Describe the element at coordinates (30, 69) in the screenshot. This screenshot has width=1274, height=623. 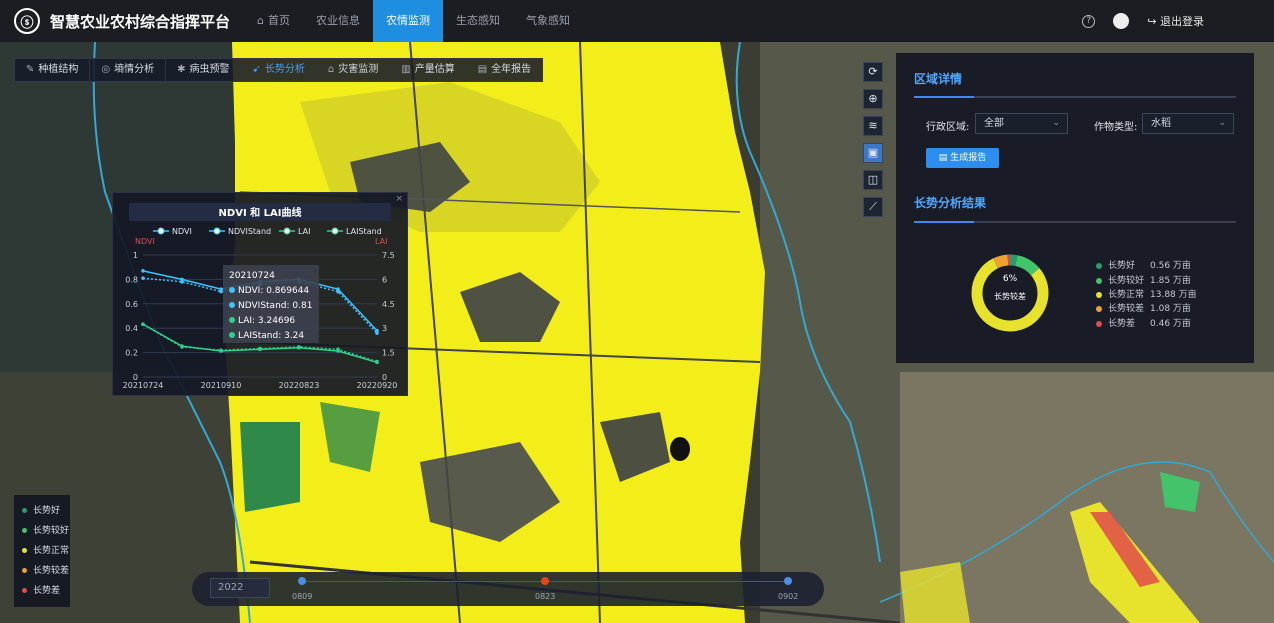
I see `planting-icon: ✎` at that location.